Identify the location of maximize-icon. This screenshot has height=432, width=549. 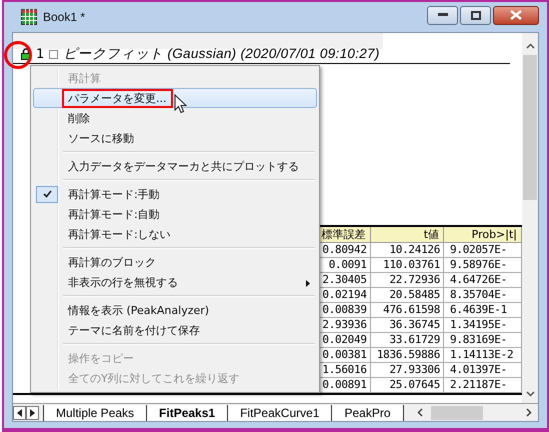
(475, 15).